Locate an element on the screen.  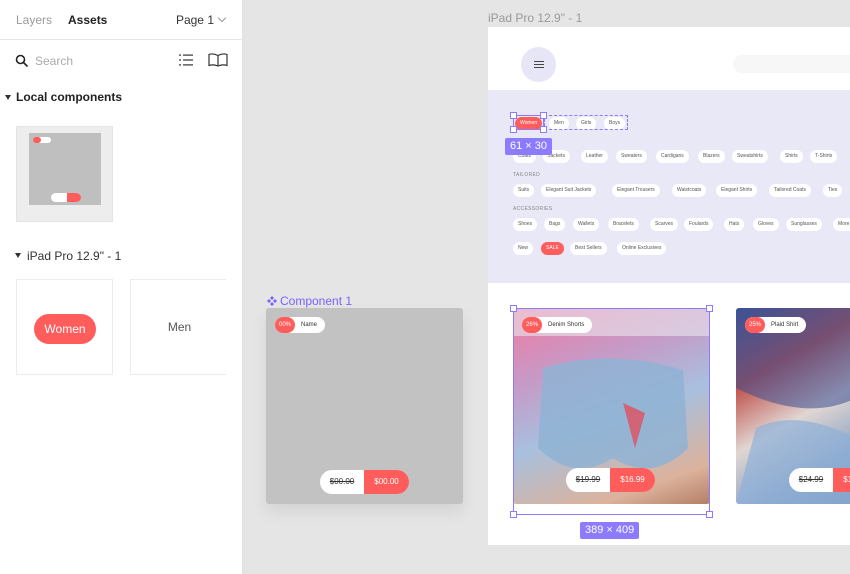
chip-category: Sweatshirts is located at coordinates (750, 156).